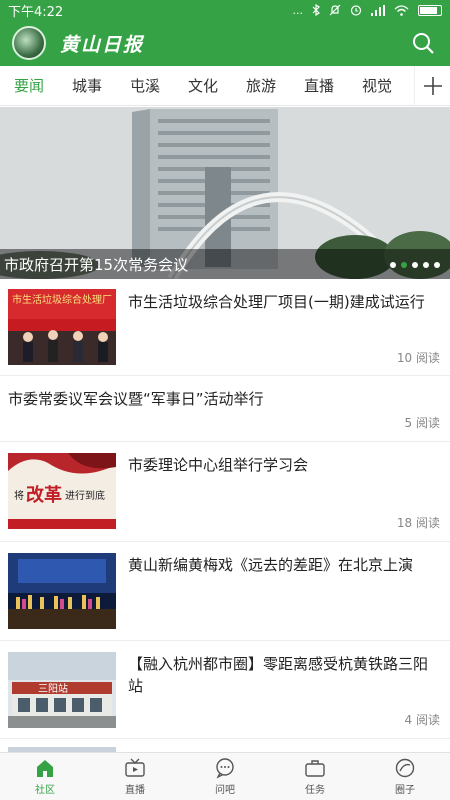 This screenshot has height=800, width=450. Describe the element at coordinates (62, 591) in the screenshot. I see `news-thumbnail` at that location.